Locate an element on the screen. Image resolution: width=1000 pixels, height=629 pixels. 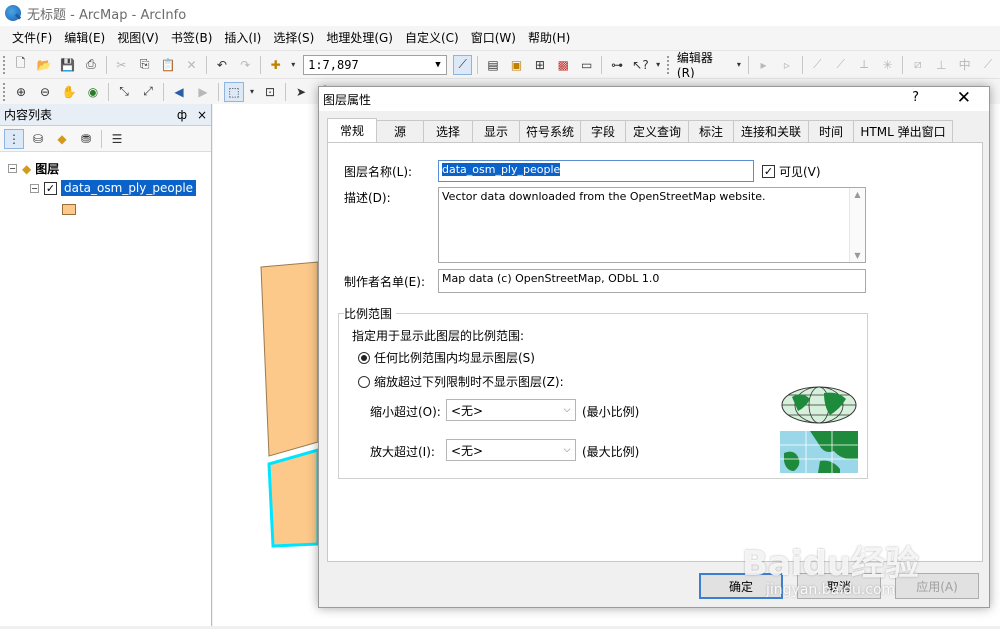
radio-limit-scale-row: 缩放超过下列限制时不显示图层(Z): is located at coordinates (461, 381).